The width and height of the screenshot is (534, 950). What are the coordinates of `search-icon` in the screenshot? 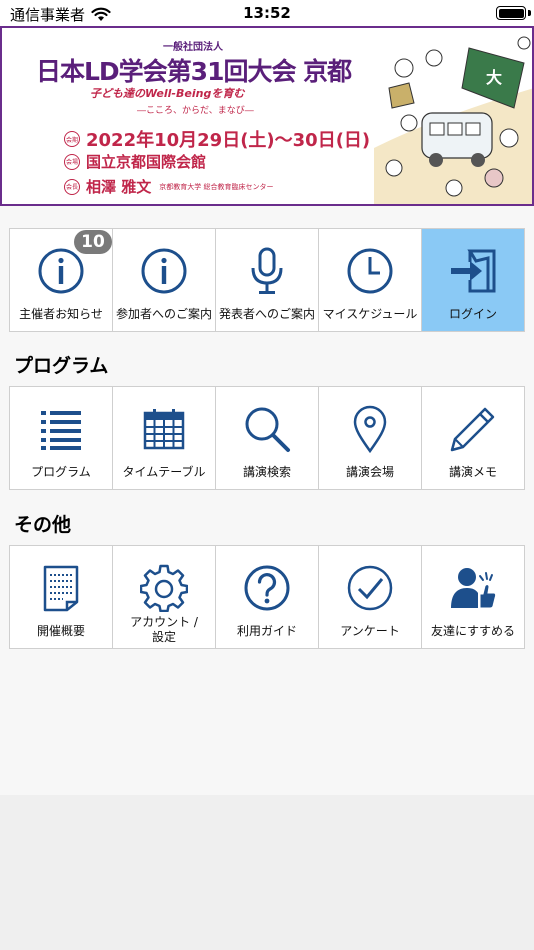 It's located at (267, 429).